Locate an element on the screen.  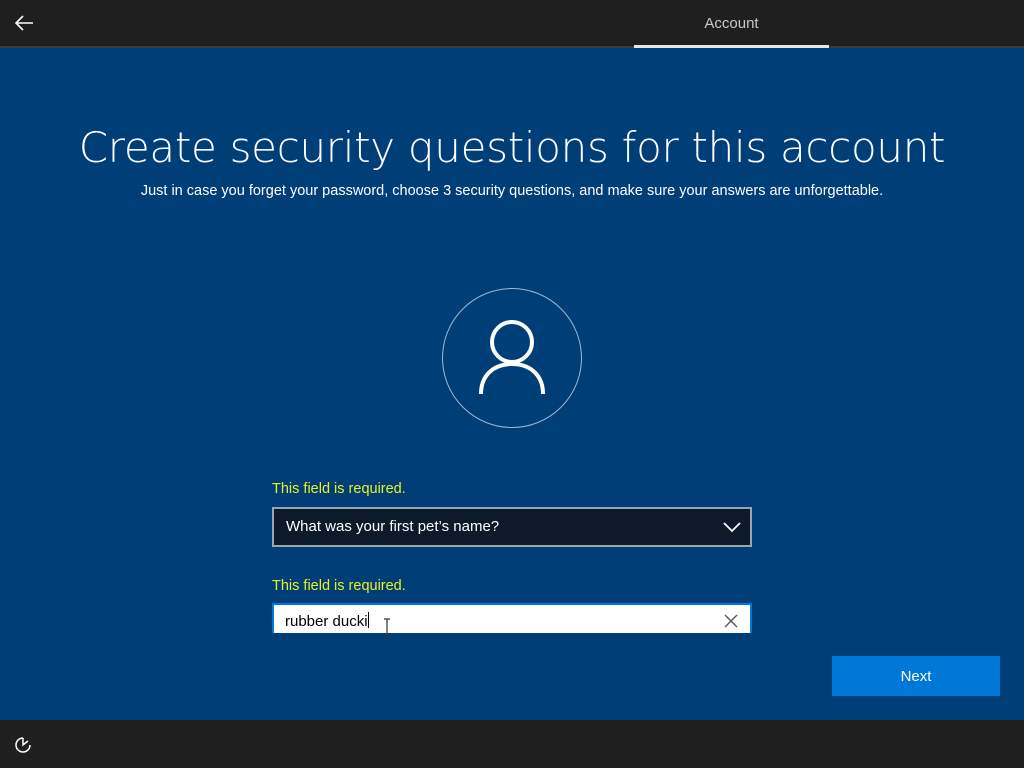
avatar is located at coordinates (512, 358).